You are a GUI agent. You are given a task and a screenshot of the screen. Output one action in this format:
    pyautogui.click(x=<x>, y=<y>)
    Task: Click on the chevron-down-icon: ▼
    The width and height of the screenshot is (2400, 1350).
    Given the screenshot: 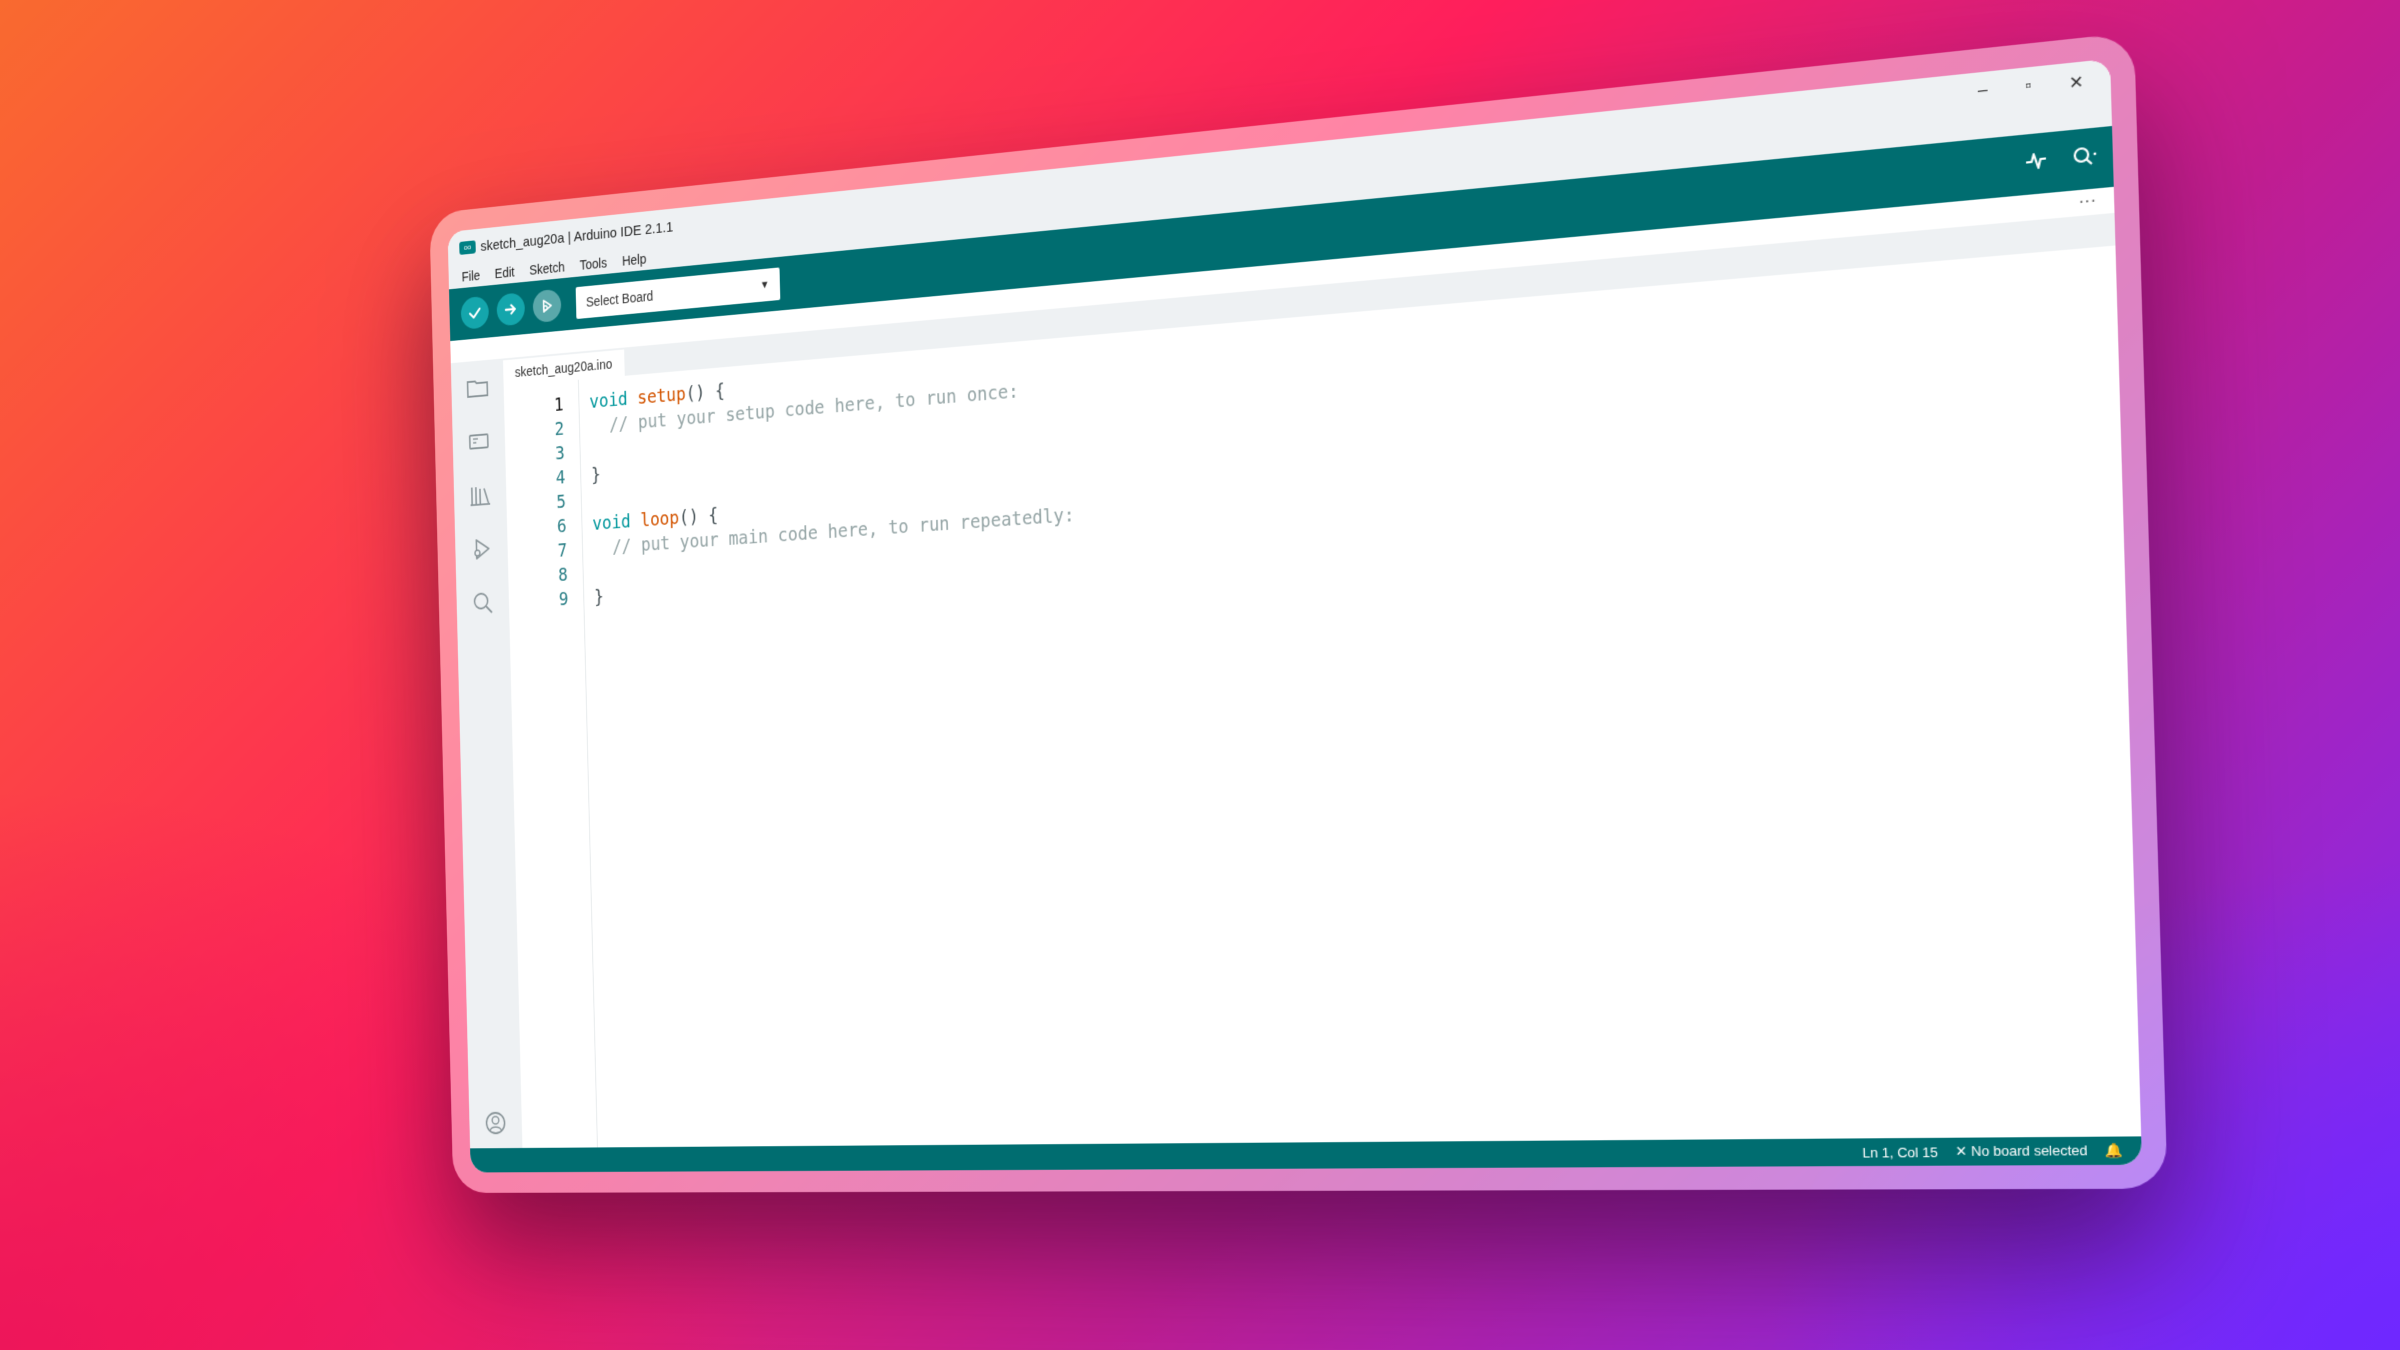 What is the action you would take?
    pyautogui.click(x=764, y=285)
    